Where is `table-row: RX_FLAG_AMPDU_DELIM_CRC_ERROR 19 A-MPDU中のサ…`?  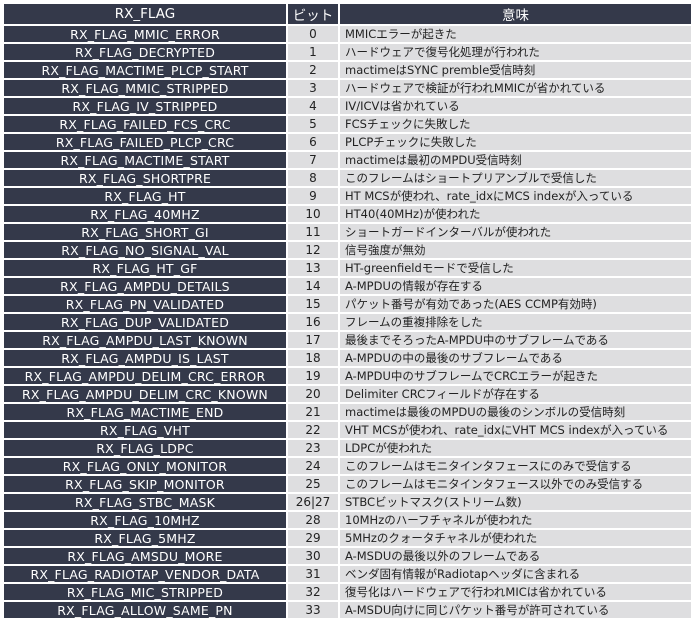
table-row: RX_FLAG_AMPDU_DELIM_CRC_ERROR 19 A-MPDU中のサ… is located at coordinates (347, 376).